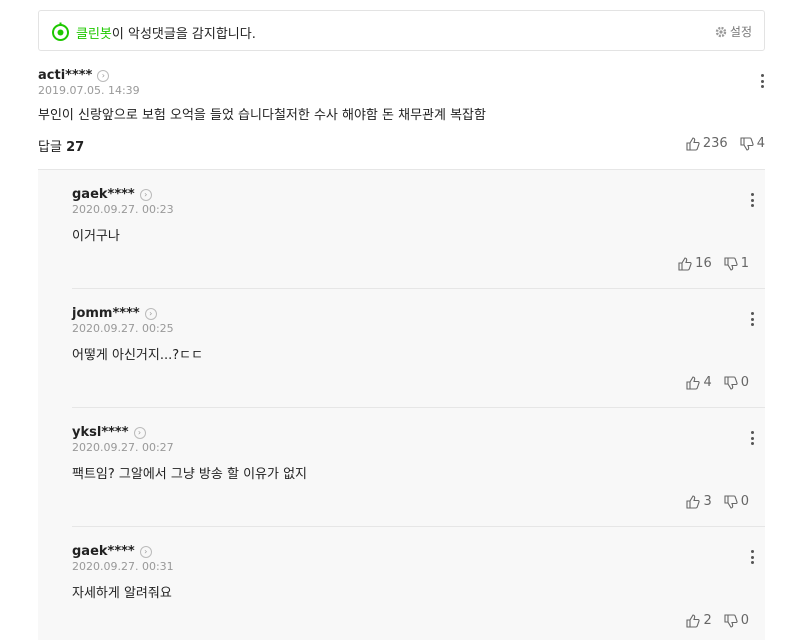  I want to click on reply-item: gaek**** › 2020.09.27. 00:31 자세하게 알려줘요, so click(123, 572).